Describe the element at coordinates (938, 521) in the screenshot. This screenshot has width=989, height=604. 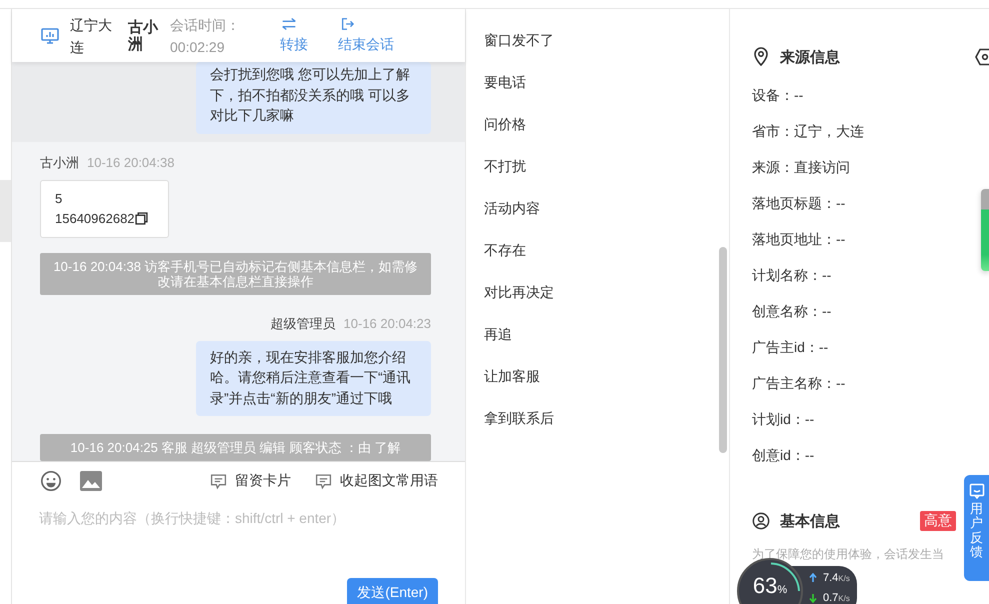
I see `intent-tag: 高意` at that location.